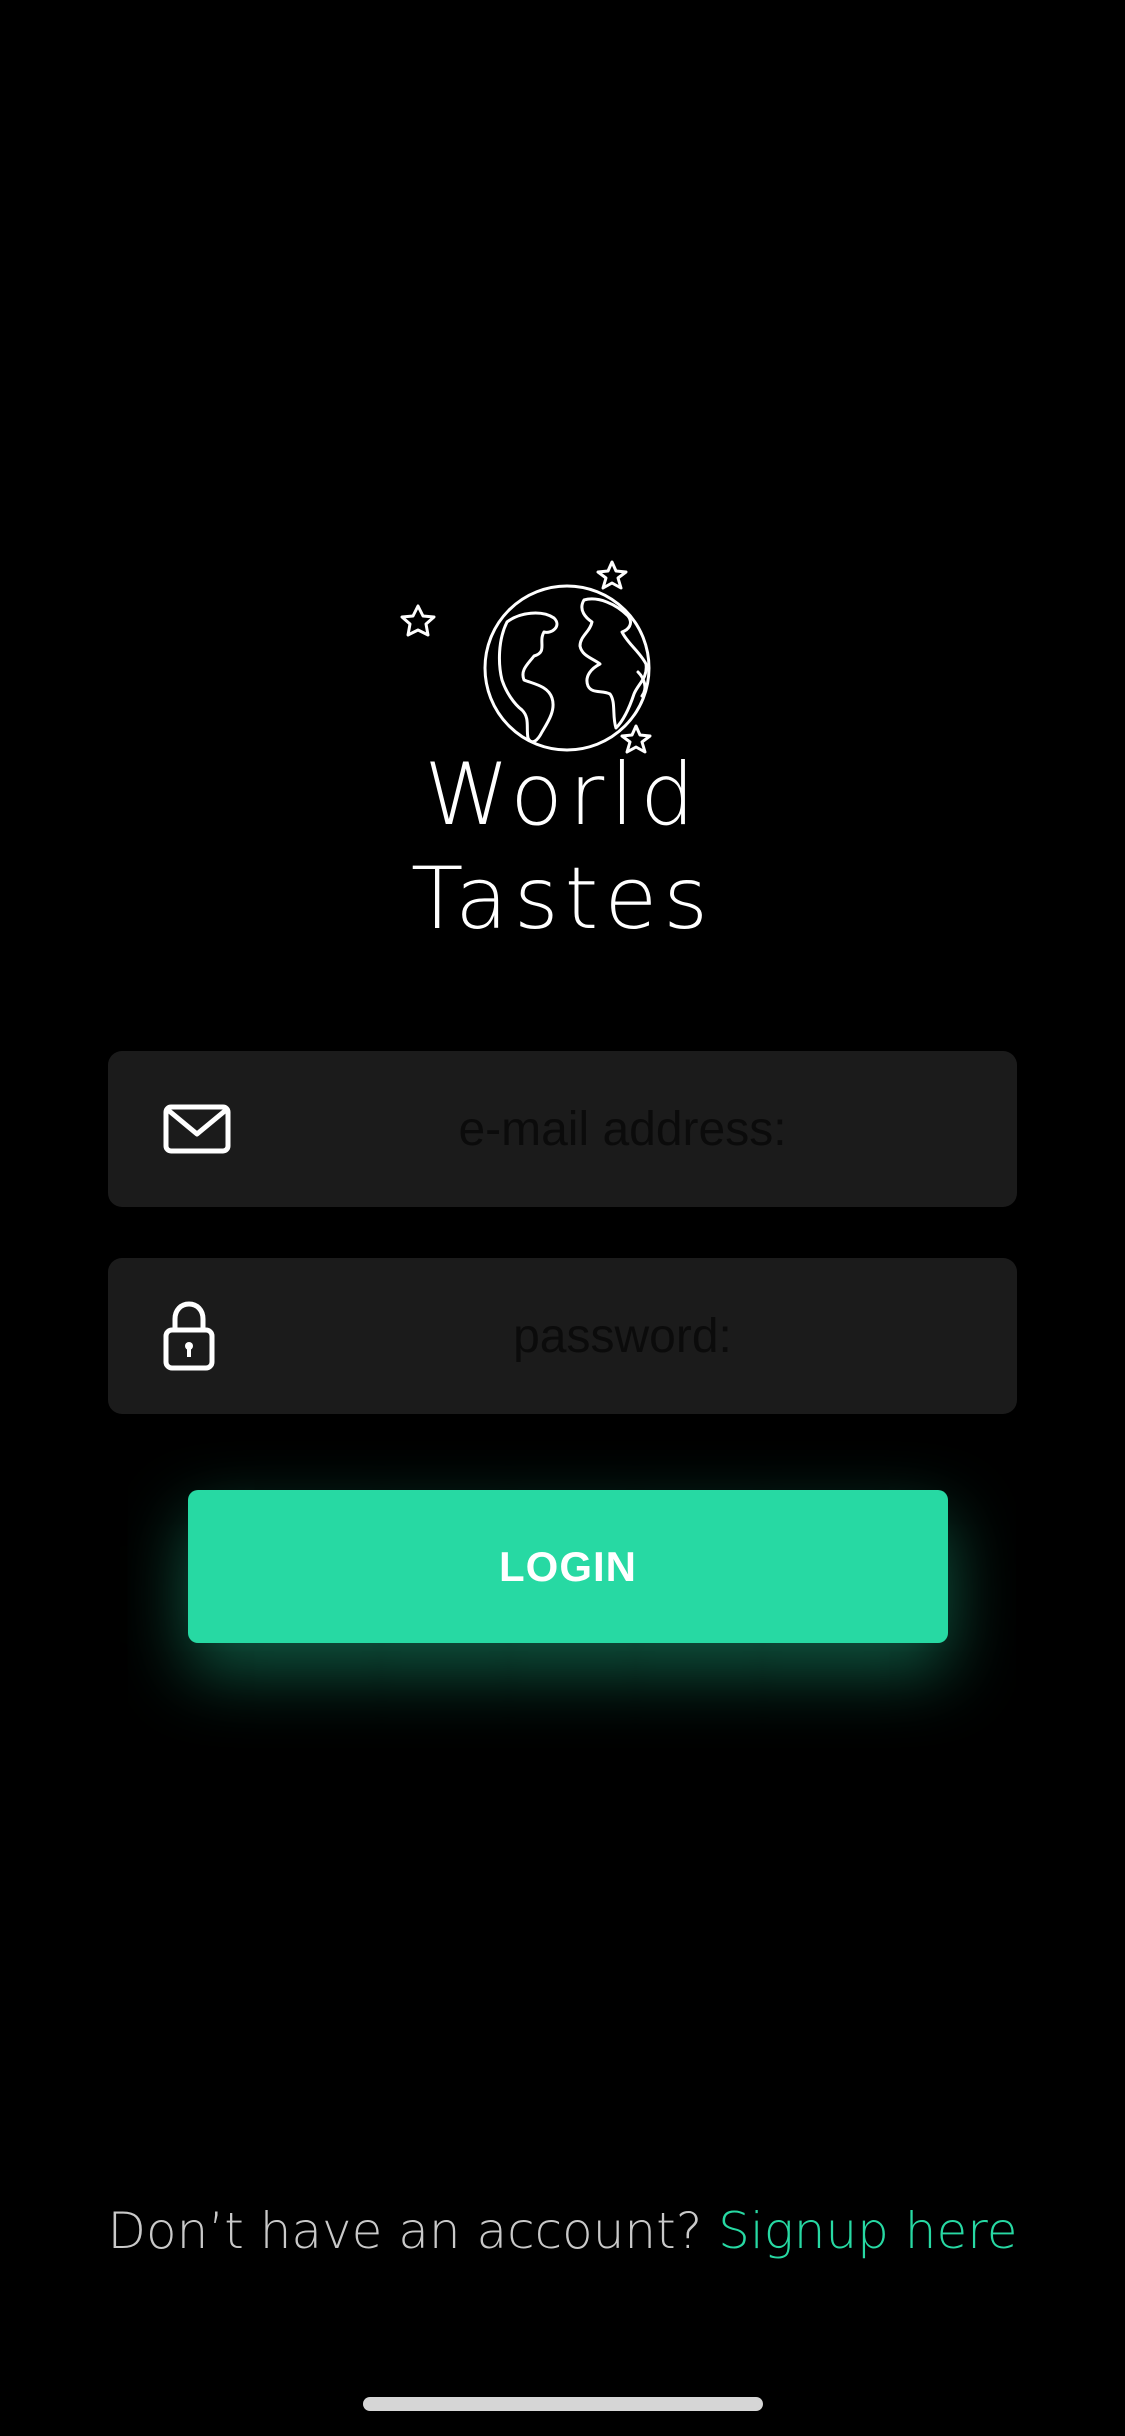  What do you see at coordinates (189, 1336) in the screenshot?
I see `padlock-icon` at bounding box center [189, 1336].